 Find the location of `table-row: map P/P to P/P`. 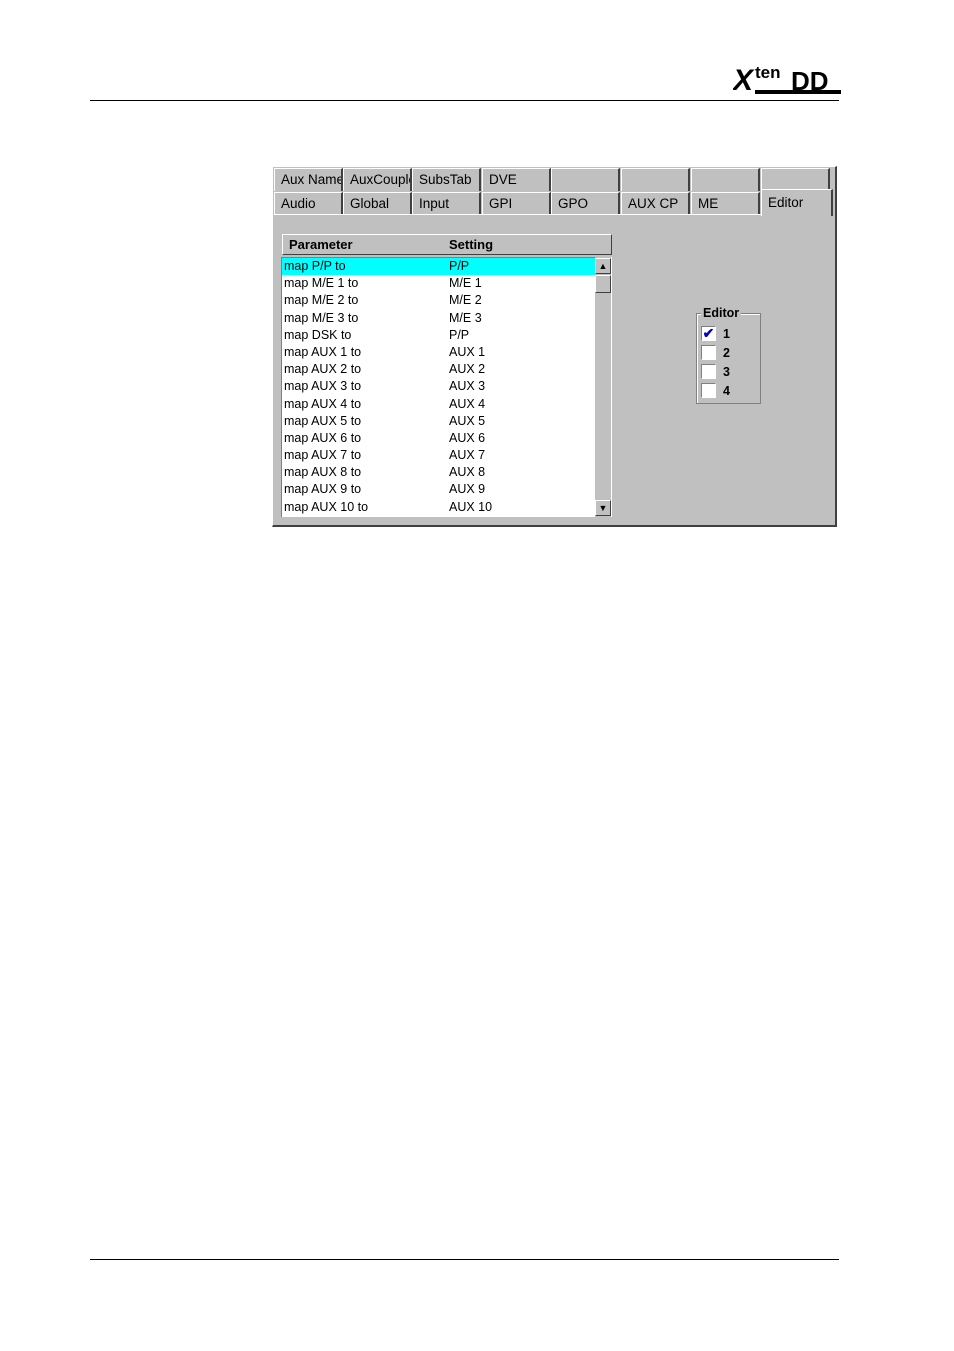

table-row: map P/P to P/P is located at coordinates (438, 267).